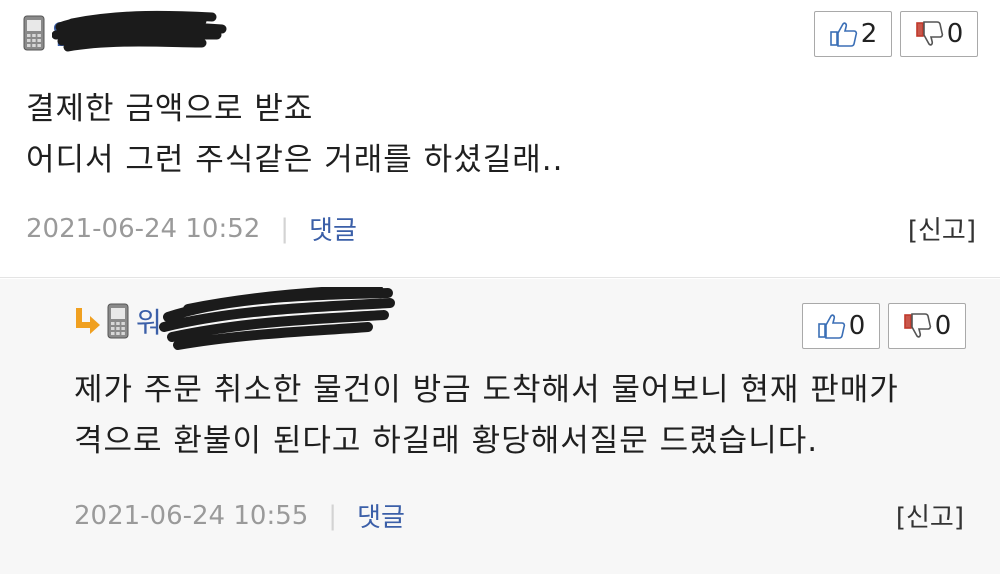 Image resolution: width=1000 pixels, height=574 pixels. Describe the element at coordinates (869, 34) in the screenshot. I see `like-count: 2` at that location.